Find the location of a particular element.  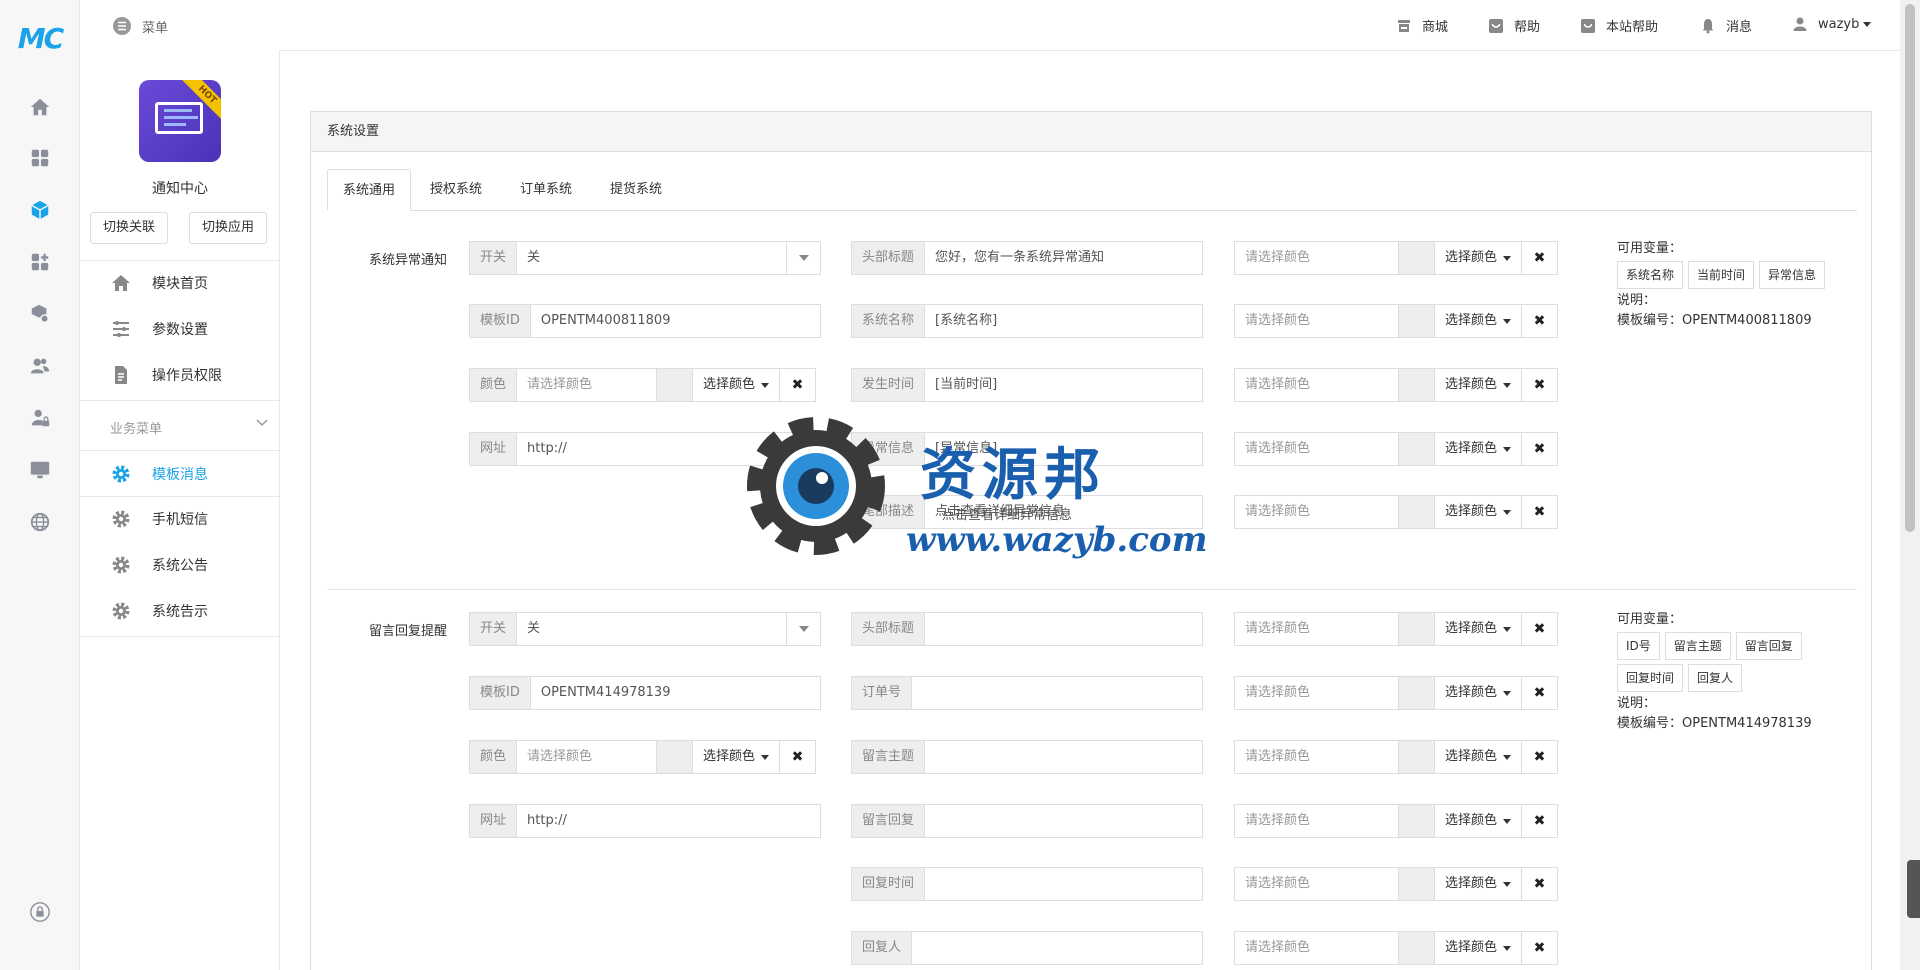

app-logo: MC is located at coordinates (40, 38).